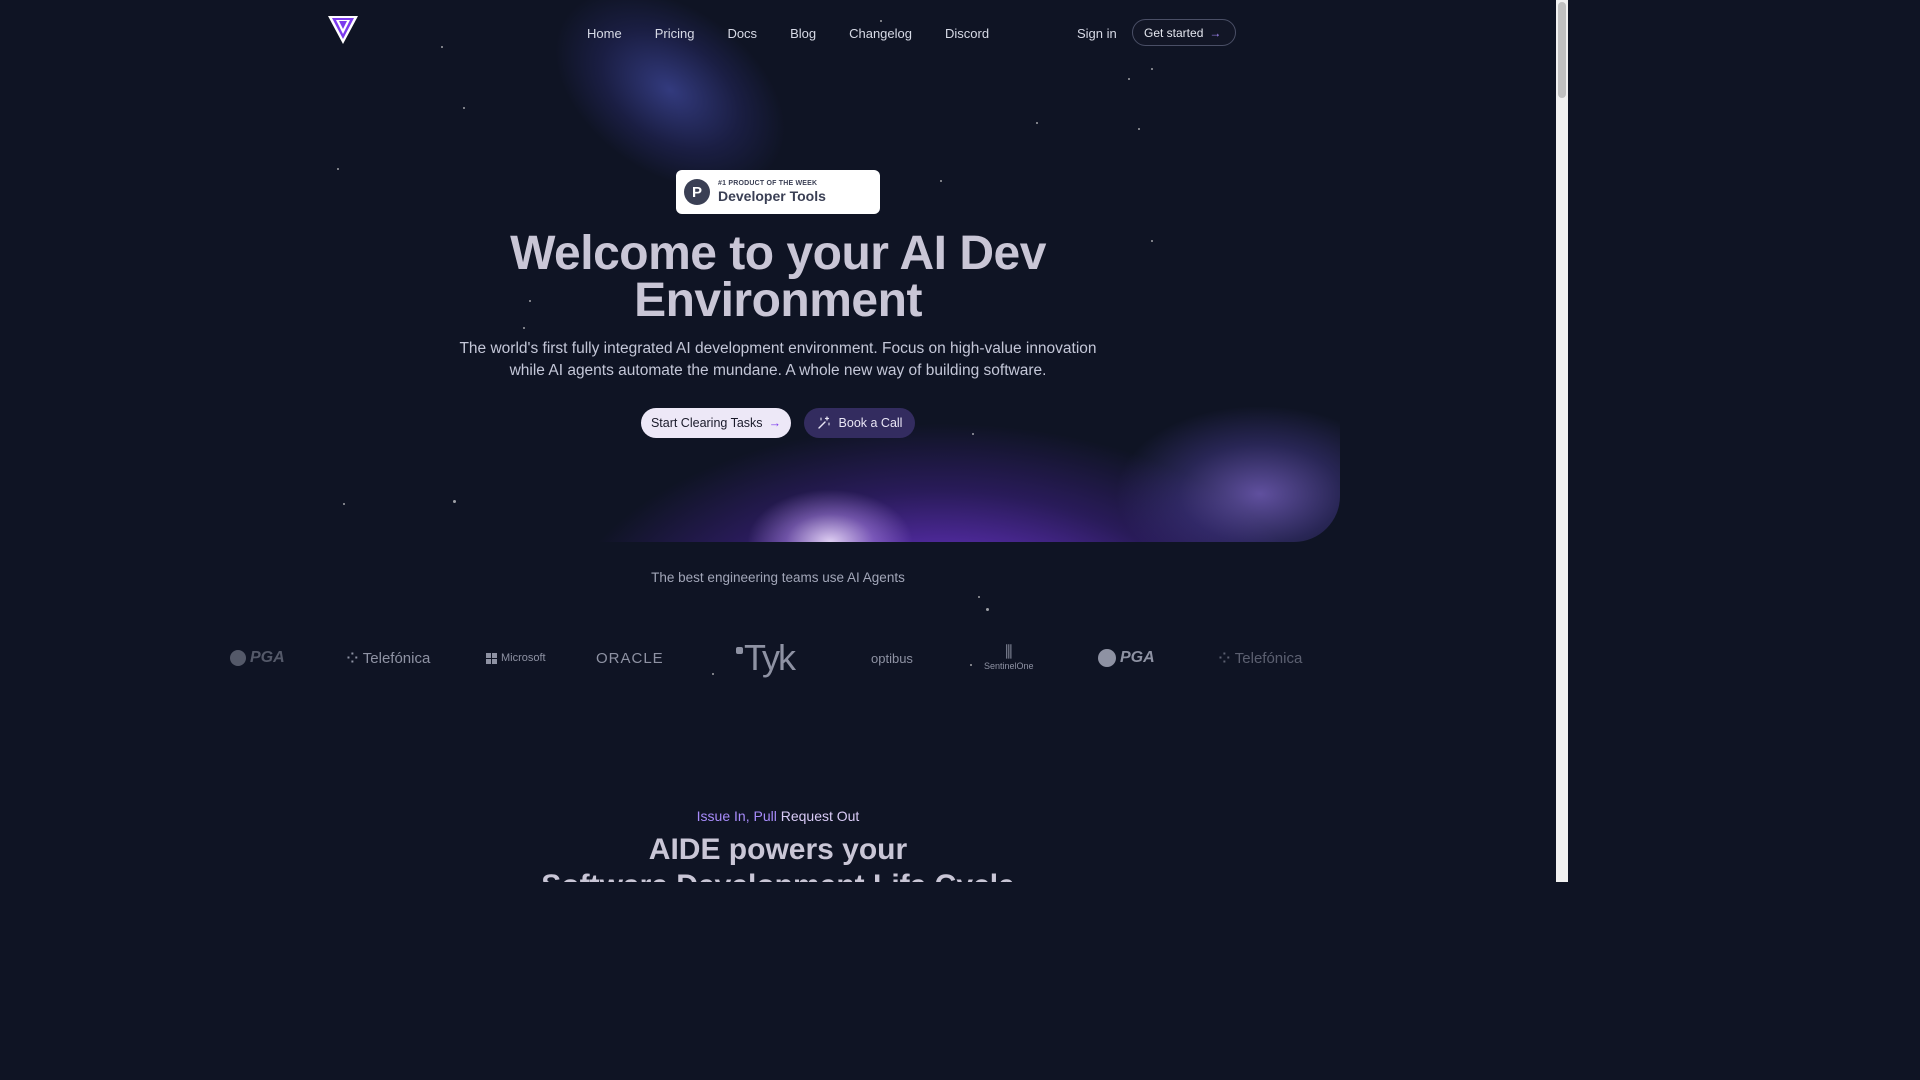  I want to click on nav-docs: Docs, so click(742, 33).